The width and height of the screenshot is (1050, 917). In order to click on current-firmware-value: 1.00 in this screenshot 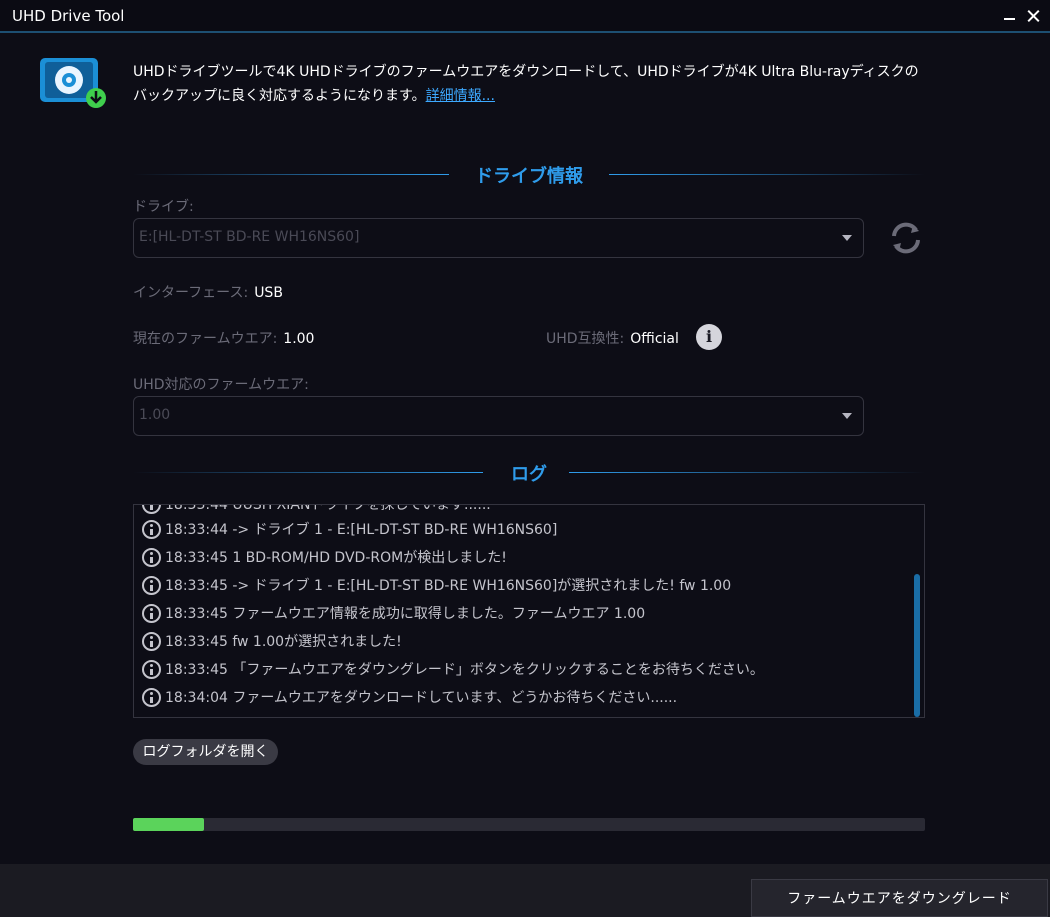, I will do `click(299, 339)`.